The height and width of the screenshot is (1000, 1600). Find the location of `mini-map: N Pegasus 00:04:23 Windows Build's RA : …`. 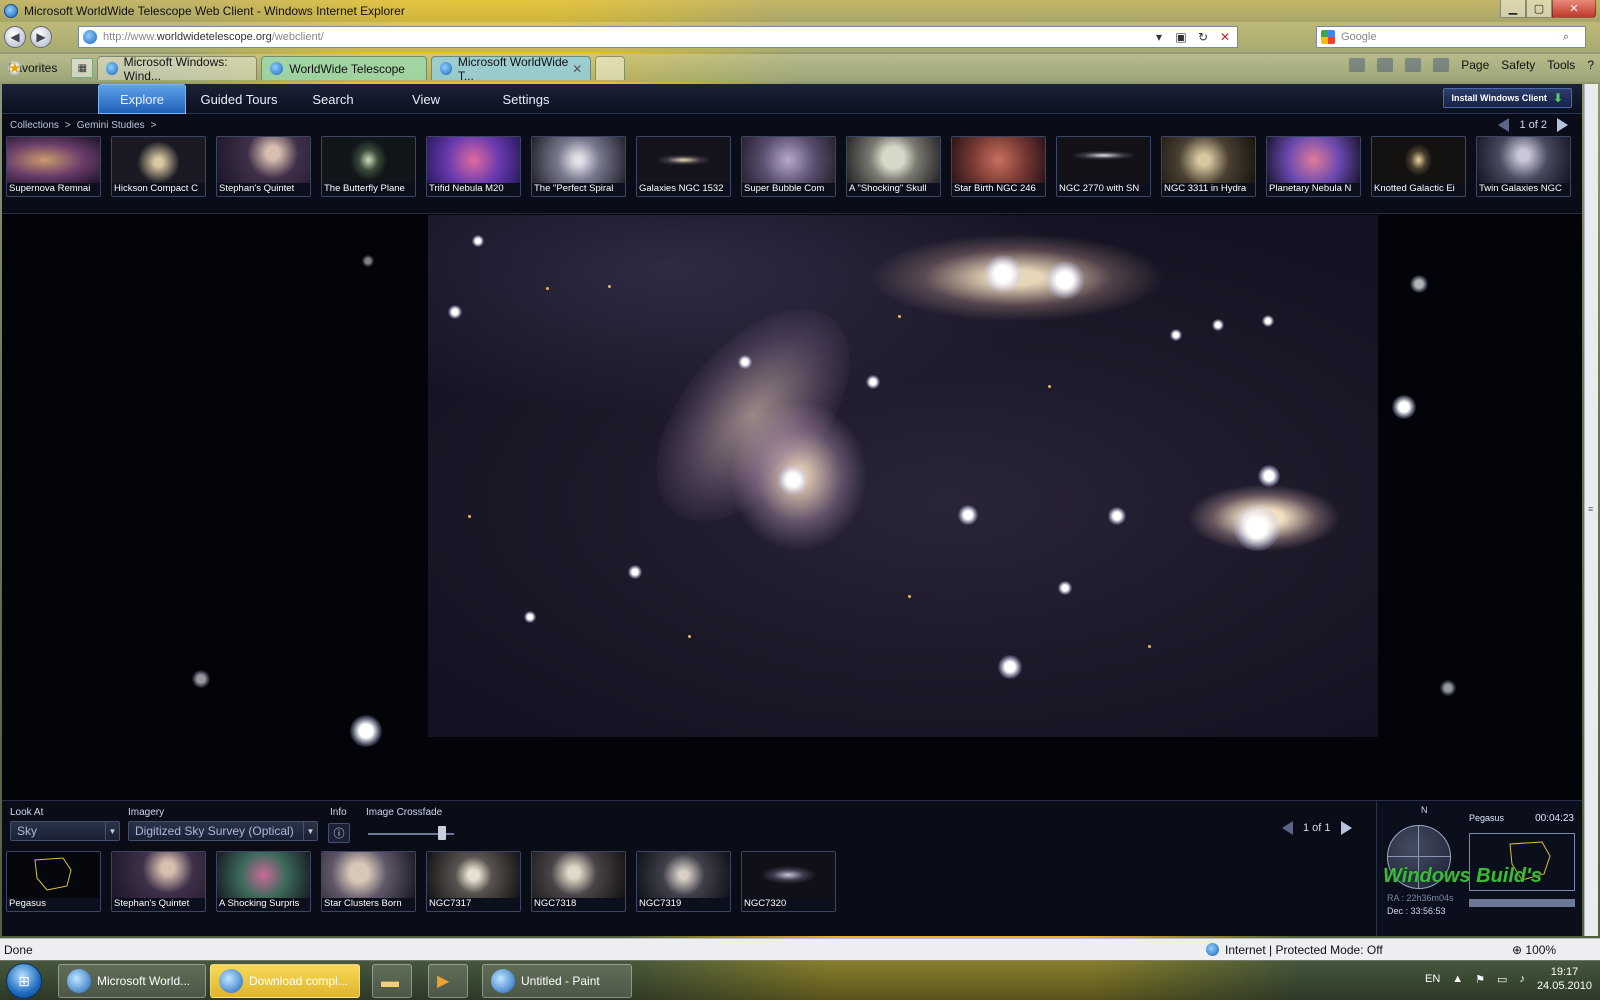

mini-map: N Pegasus 00:04:23 Windows Build's RA : … is located at coordinates (1479, 868).